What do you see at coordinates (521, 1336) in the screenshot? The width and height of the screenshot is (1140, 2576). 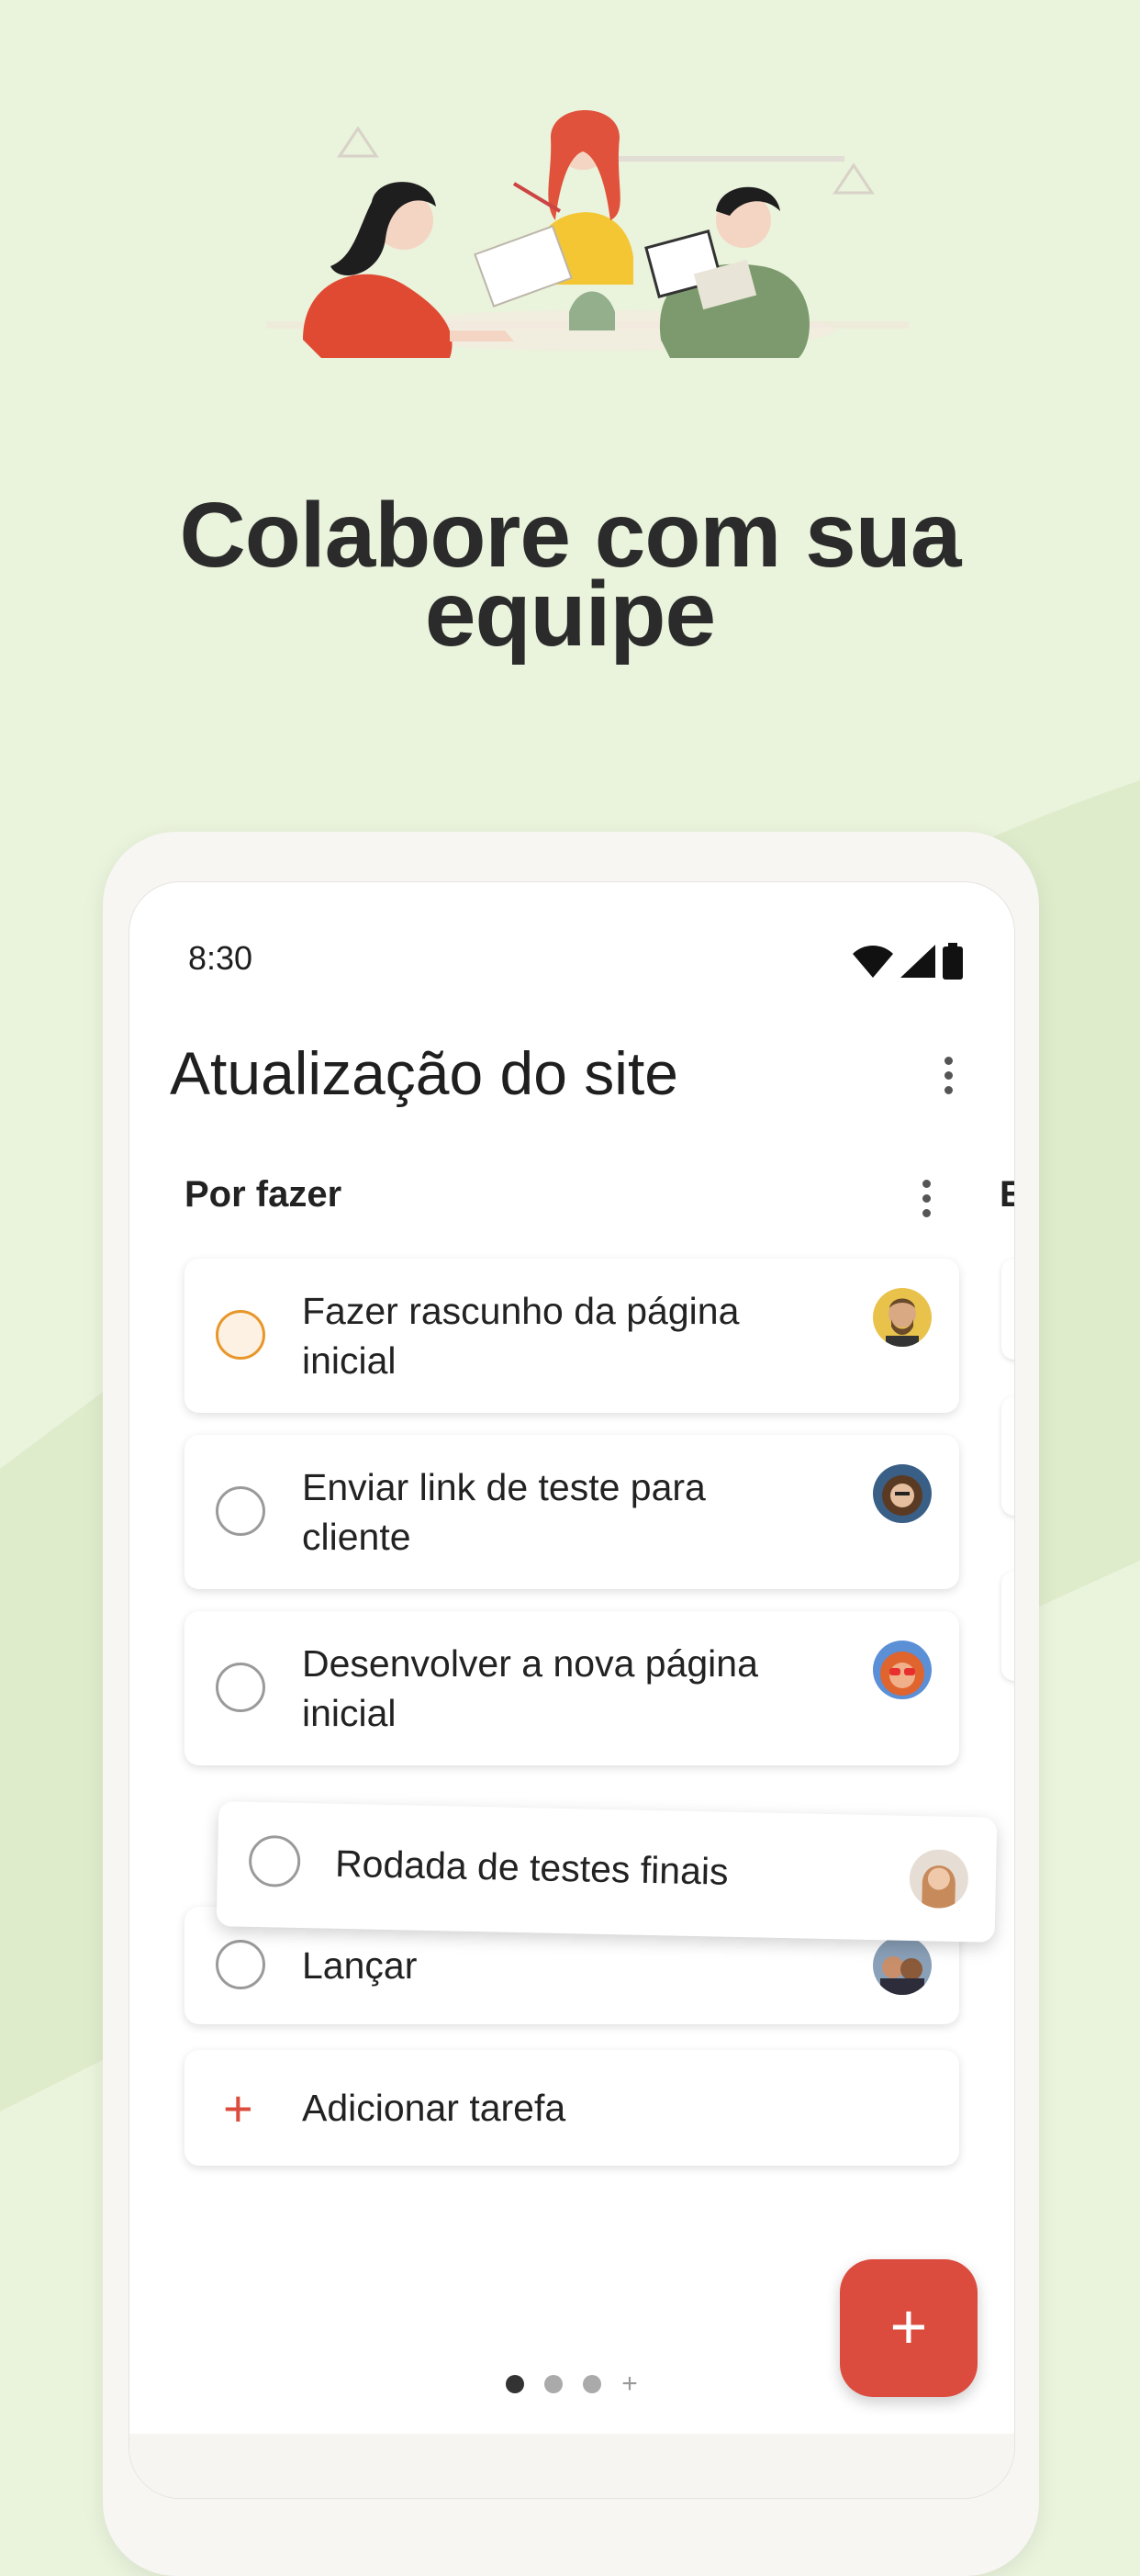 I see `task-label: Fazer rascunho da página inicial` at bounding box center [521, 1336].